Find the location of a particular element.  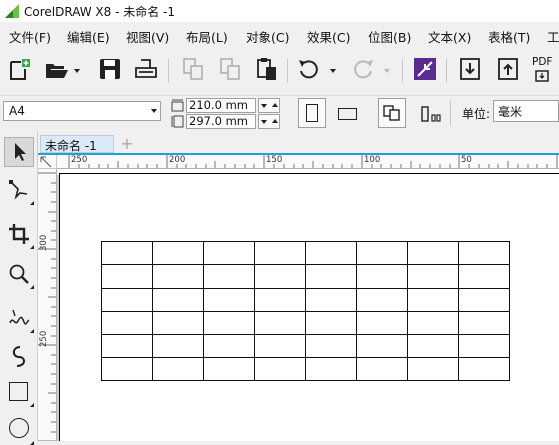

shape-edit-icon is located at coordinates (18, 190).